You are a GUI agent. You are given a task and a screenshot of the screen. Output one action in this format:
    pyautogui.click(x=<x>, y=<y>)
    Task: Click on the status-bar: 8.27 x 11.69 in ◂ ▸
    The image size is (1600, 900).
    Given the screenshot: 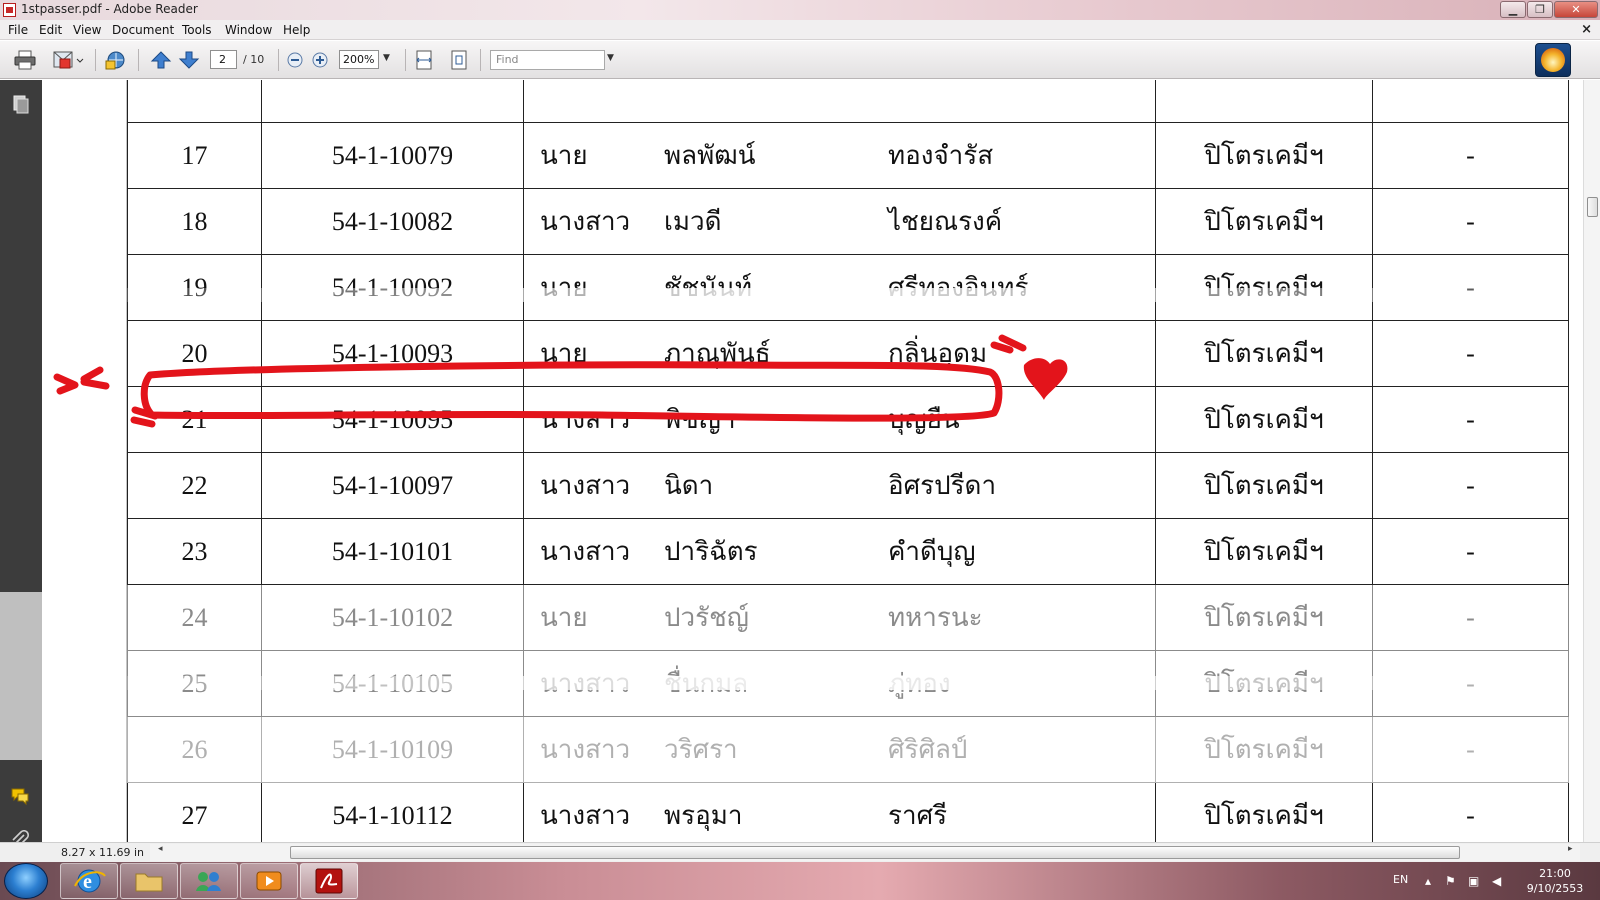 What is the action you would take?
    pyautogui.click(x=800, y=852)
    